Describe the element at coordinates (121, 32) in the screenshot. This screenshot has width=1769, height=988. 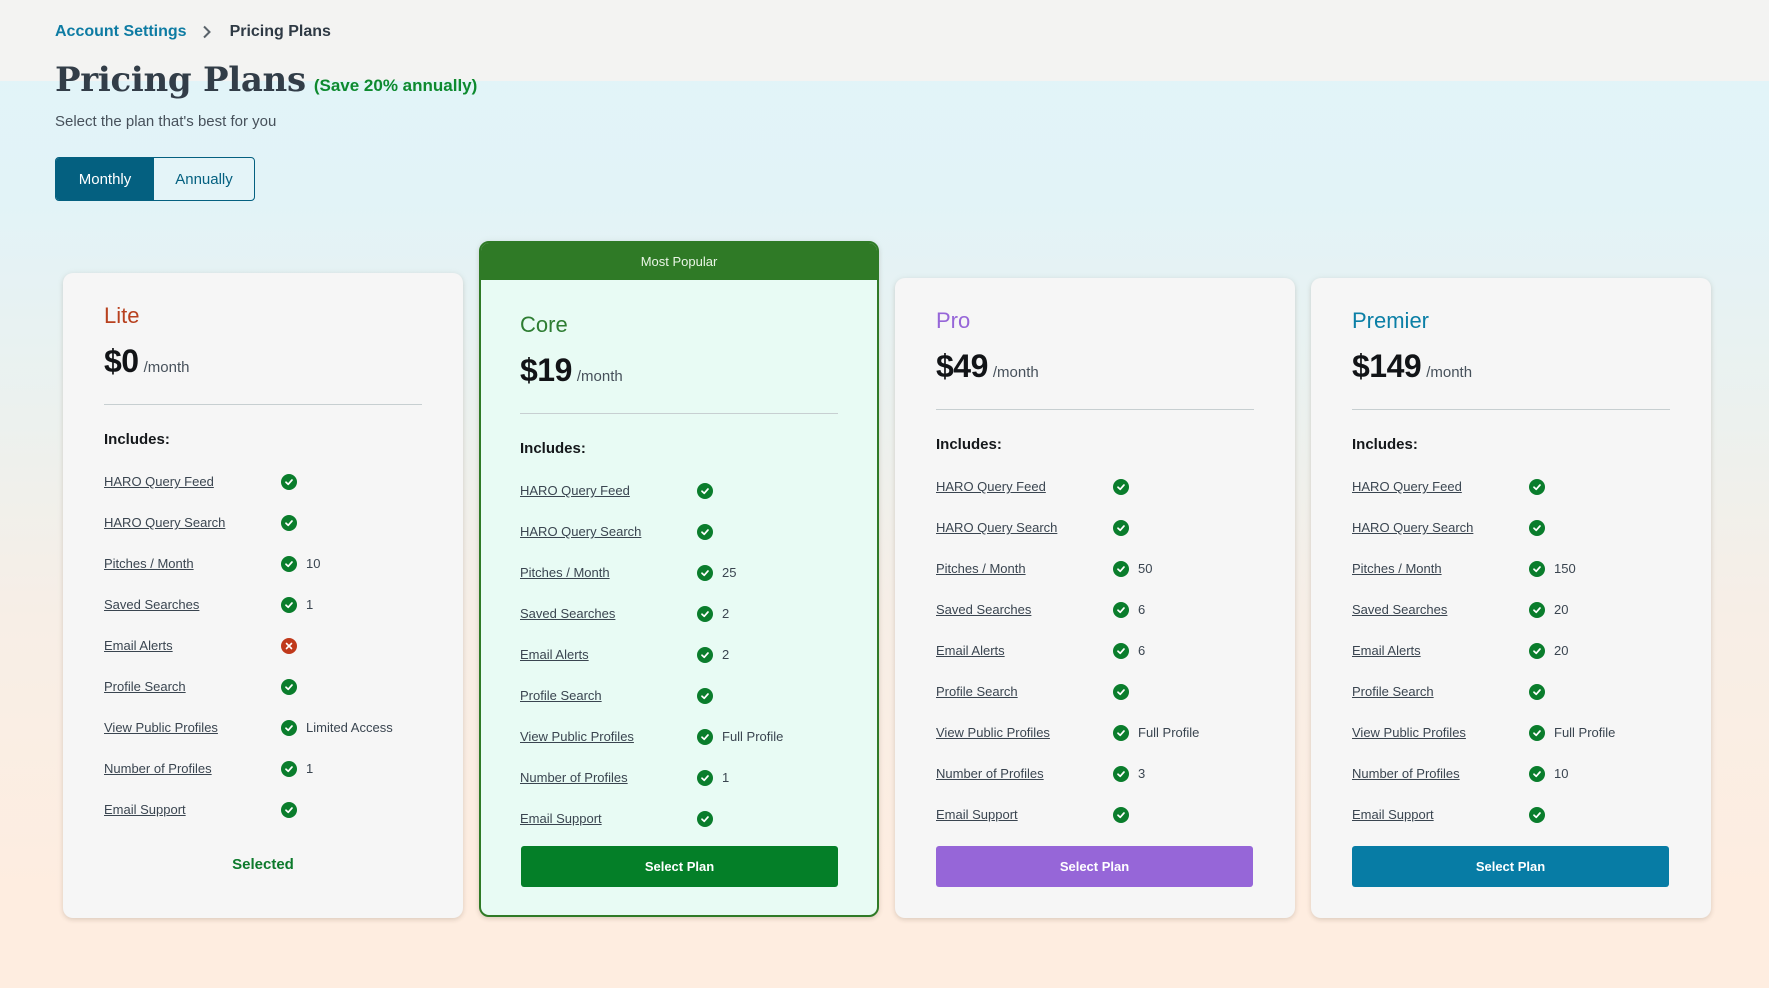
I see `breadcrumb-account-settings-link: Account Settings` at that location.